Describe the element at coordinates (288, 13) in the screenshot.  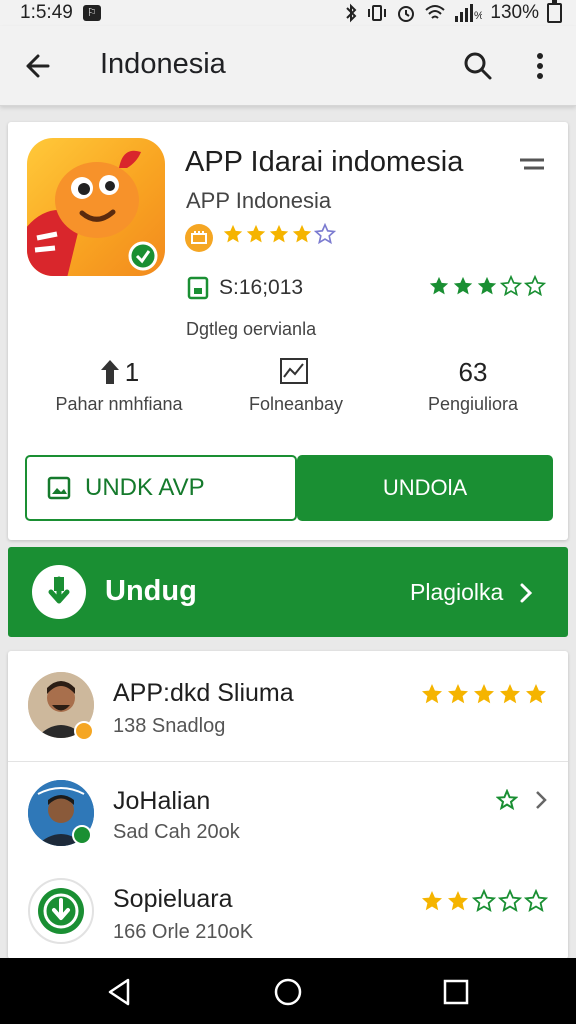
I see `status-bar: 1:5:49 ⚐ % 130%` at that location.